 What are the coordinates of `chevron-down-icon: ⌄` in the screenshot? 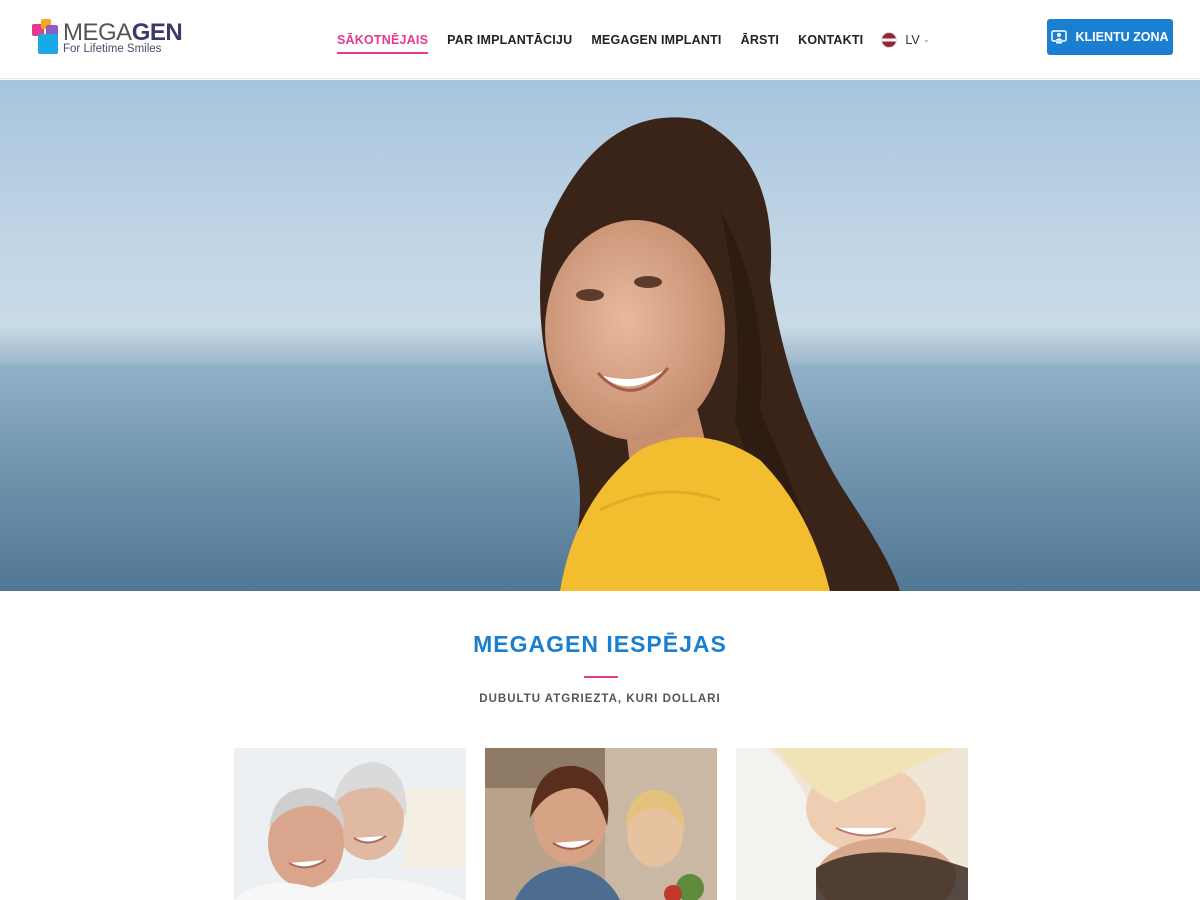 It's located at (926, 39).